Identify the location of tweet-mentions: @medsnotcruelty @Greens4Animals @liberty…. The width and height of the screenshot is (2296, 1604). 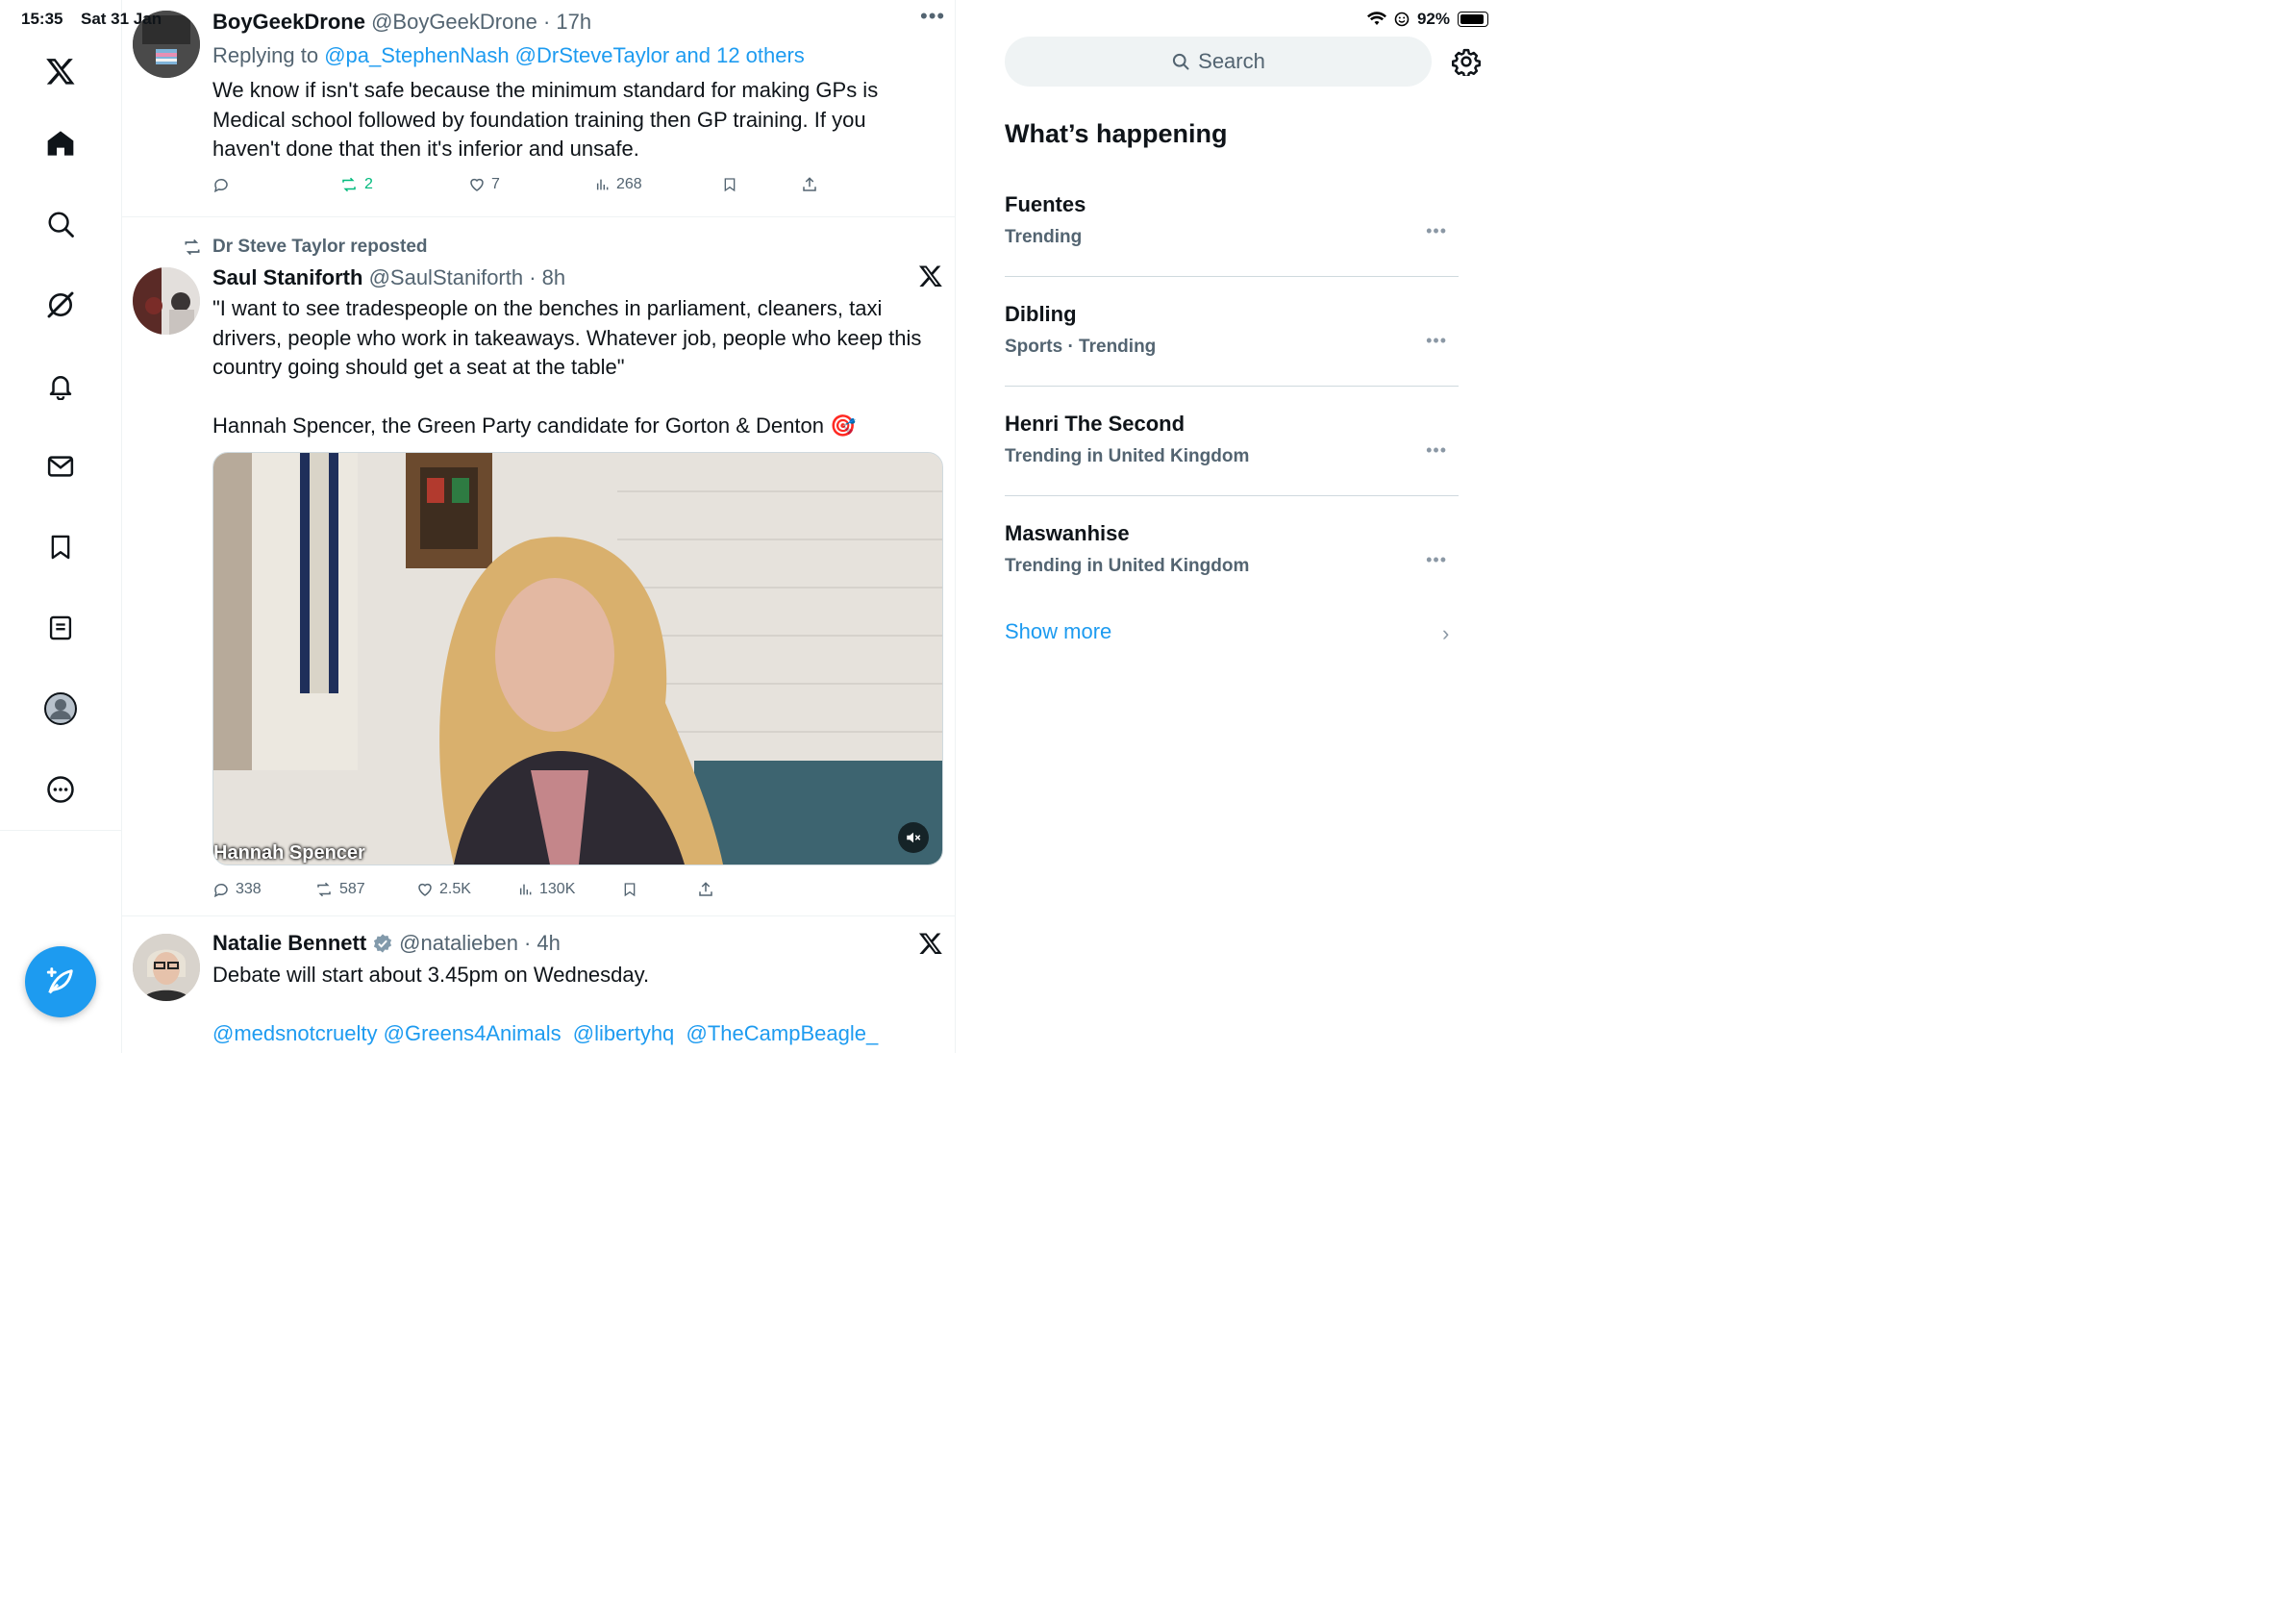
(577, 1034).